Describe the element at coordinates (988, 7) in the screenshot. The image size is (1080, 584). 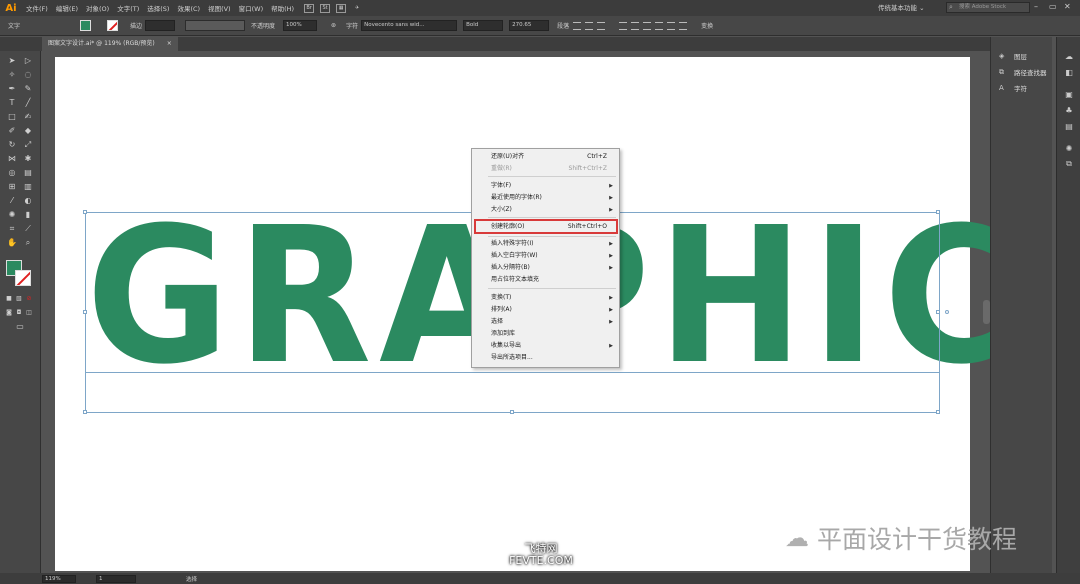
I see `stock-search-input: ⌕ 搜索 Adobe Stock` at that location.